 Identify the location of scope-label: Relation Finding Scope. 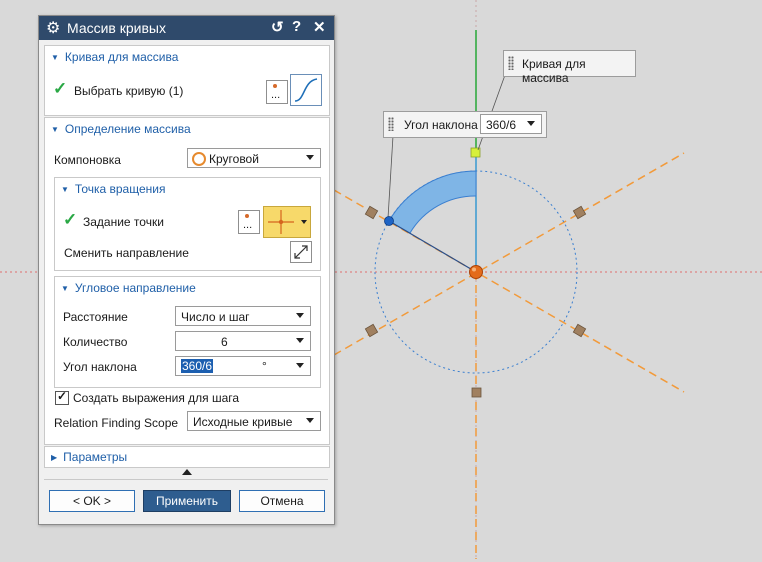
(116, 423).